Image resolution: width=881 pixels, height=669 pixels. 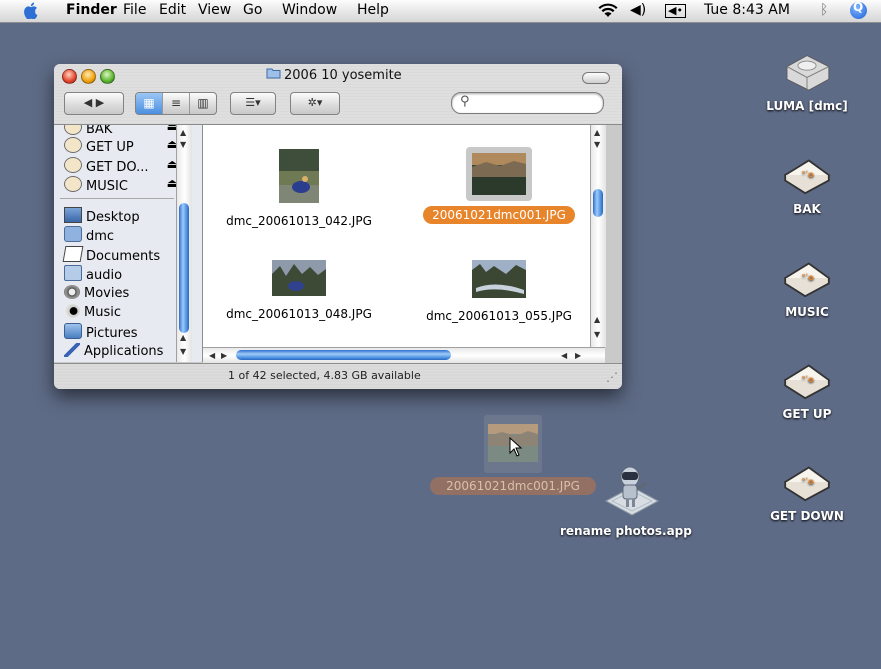 I want to click on menu-file: File, so click(x=134, y=10).